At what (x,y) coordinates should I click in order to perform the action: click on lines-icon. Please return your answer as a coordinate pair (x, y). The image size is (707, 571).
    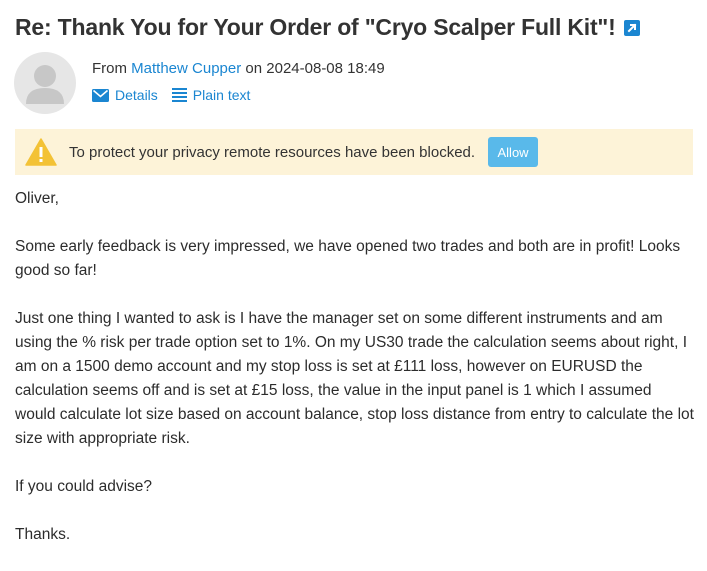
    Looking at the image, I should click on (179, 95).